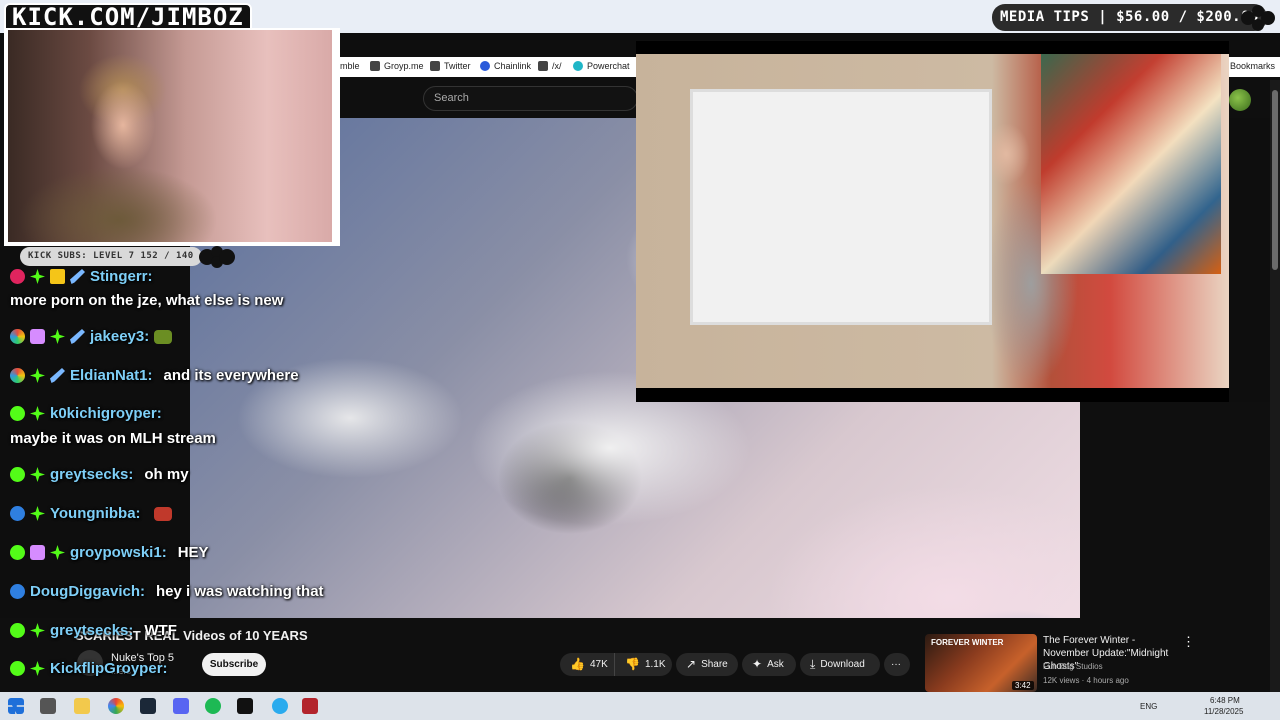 This screenshot has width=1280, height=720. Describe the element at coordinates (769, 664) in the screenshot. I see `ask-button: ✦ Ask` at that location.